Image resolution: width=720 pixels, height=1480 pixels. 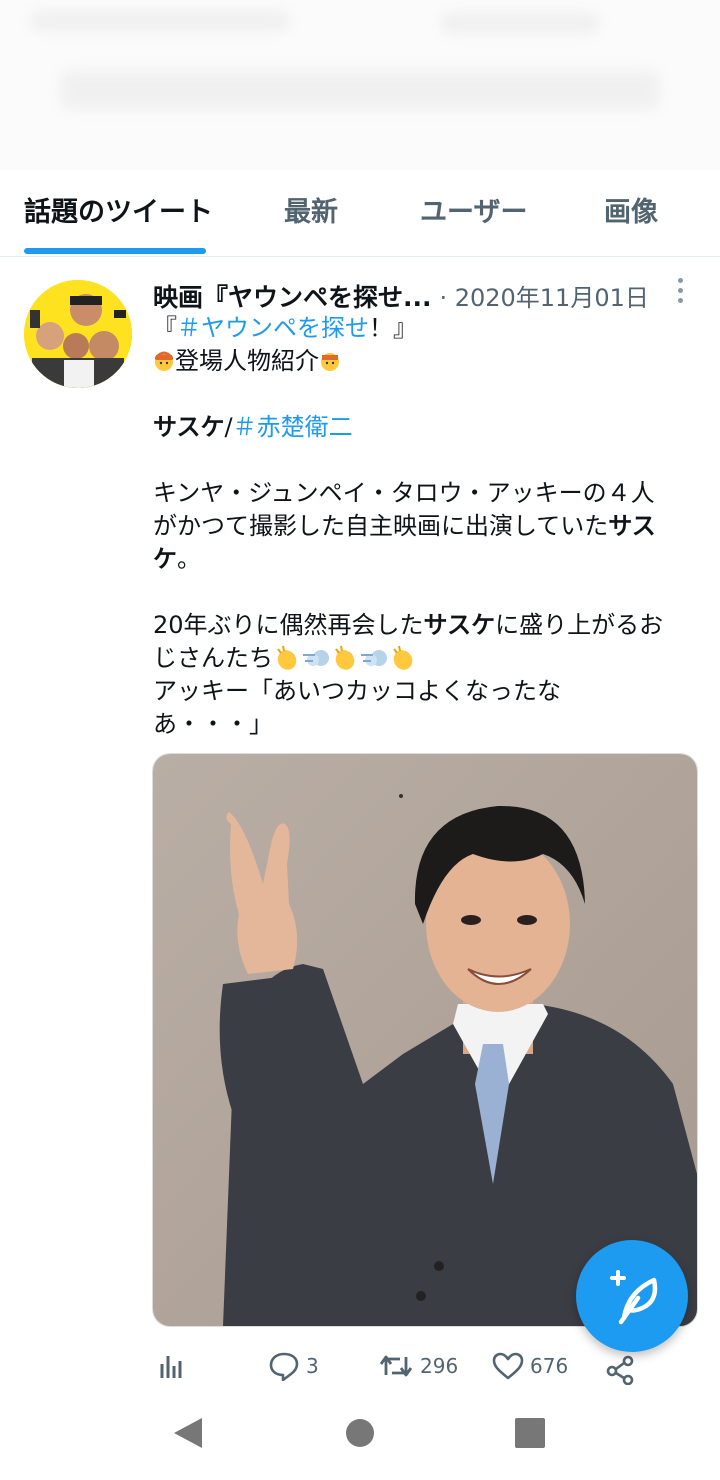 I want to click on tweet-line: あ・・・」, so click(x=213, y=724).